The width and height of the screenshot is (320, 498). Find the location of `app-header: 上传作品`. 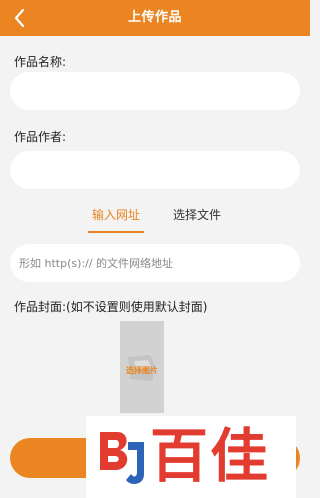

app-header: 上传作品 is located at coordinates (155, 18).